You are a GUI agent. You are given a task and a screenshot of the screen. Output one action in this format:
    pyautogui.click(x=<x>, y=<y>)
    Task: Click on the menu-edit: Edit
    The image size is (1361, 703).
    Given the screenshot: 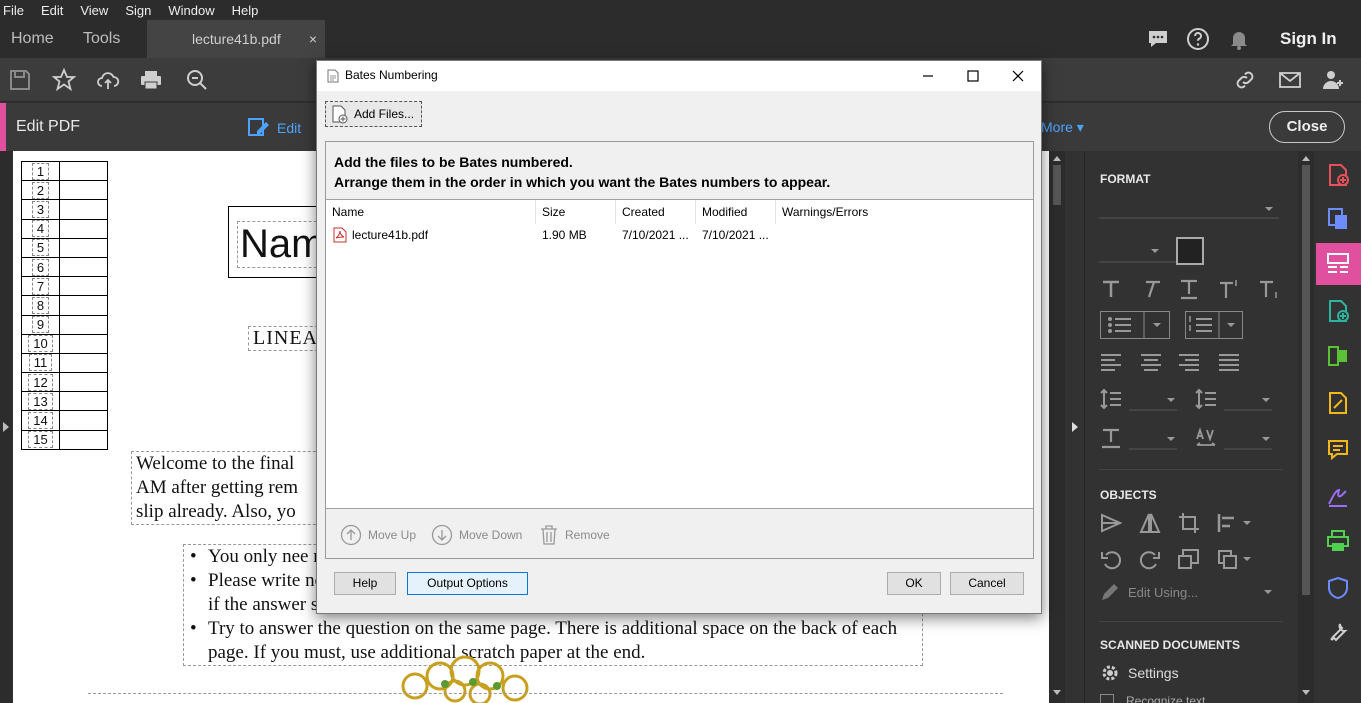 What is the action you would take?
    pyautogui.click(x=52, y=10)
    